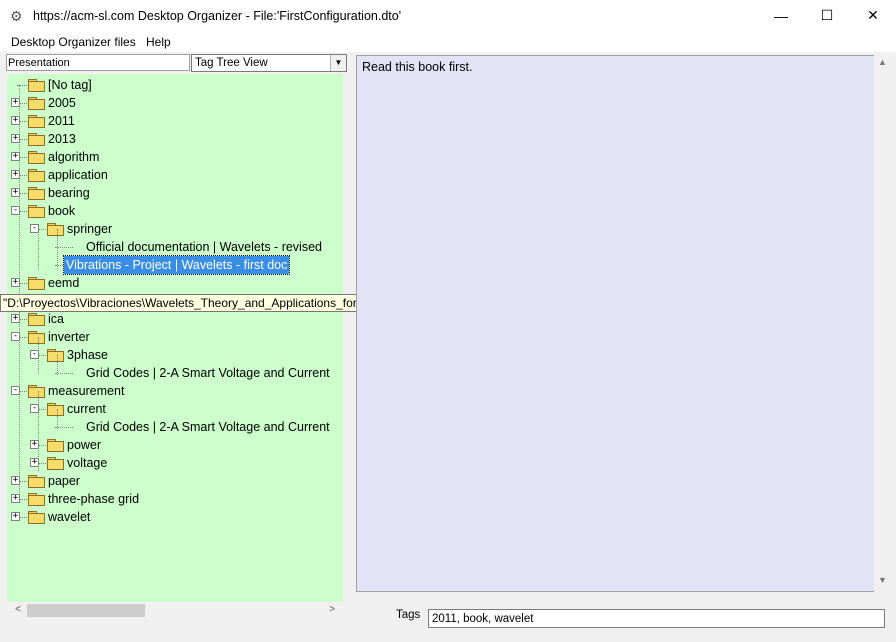 This screenshot has width=896, height=642. I want to click on maximize-icon: ☐, so click(827, 15).